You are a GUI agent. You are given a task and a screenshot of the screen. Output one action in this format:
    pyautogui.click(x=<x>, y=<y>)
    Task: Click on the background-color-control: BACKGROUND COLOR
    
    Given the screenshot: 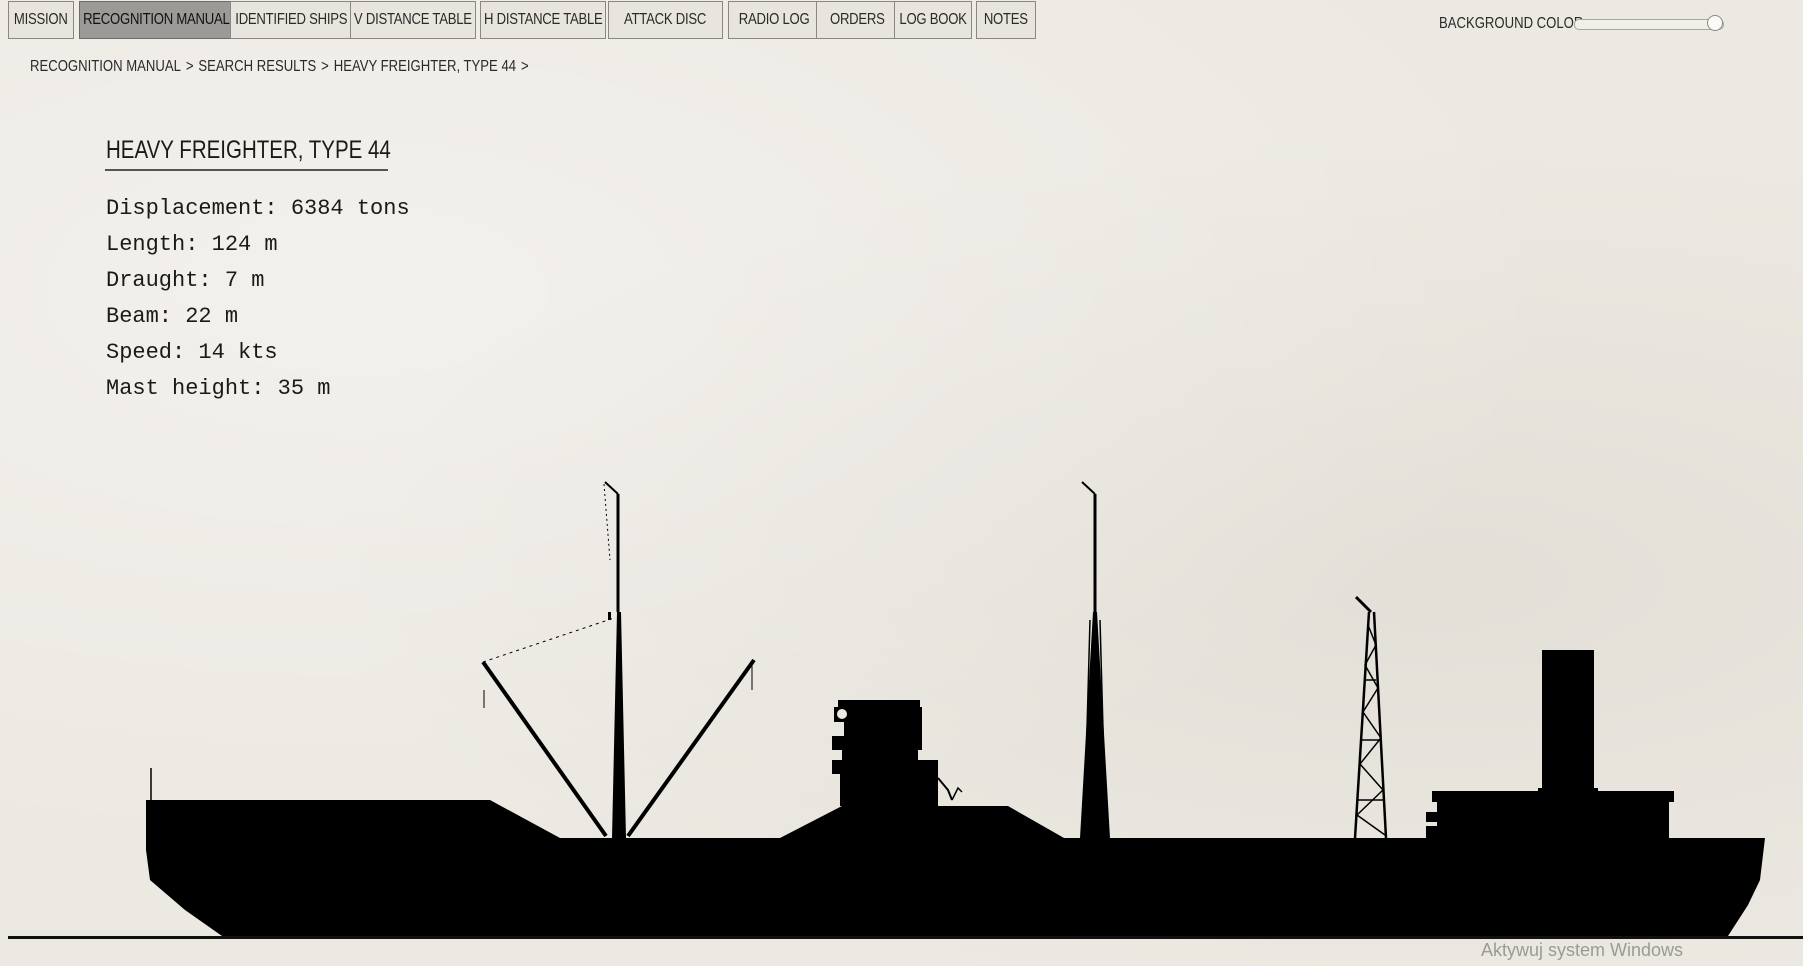 What is the action you would take?
    pyautogui.click(x=1581, y=24)
    